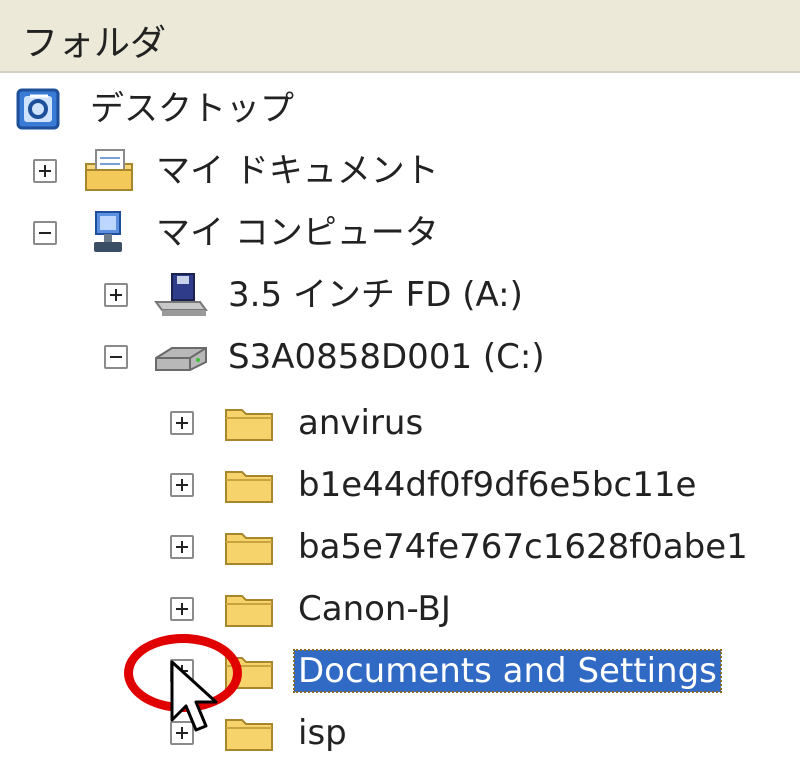 The width and height of the screenshot is (800, 764). What do you see at coordinates (297, 171) in the screenshot?
I see `tree-item-label: マイ ドキュメント` at bounding box center [297, 171].